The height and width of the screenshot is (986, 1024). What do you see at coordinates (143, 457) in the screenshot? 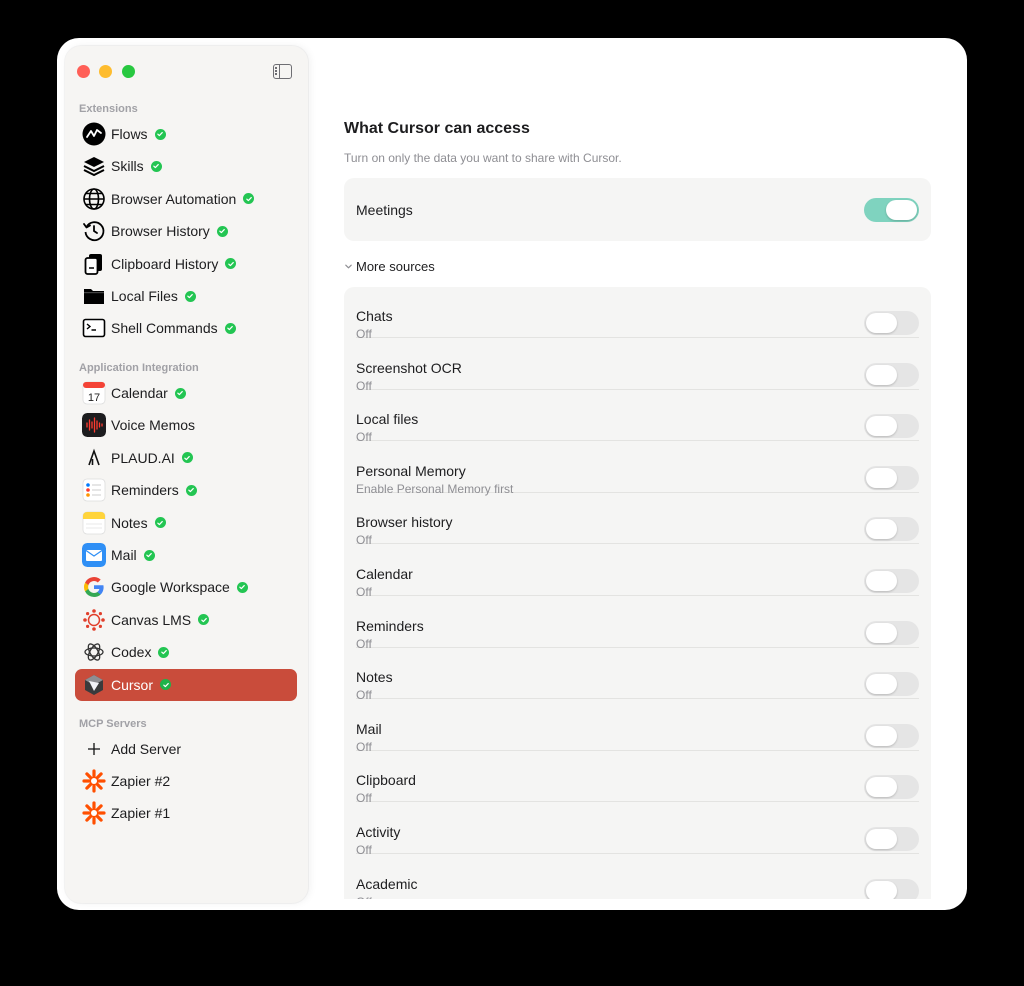
I see `sidebar-item-label: PLAUD.AI` at bounding box center [143, 457].